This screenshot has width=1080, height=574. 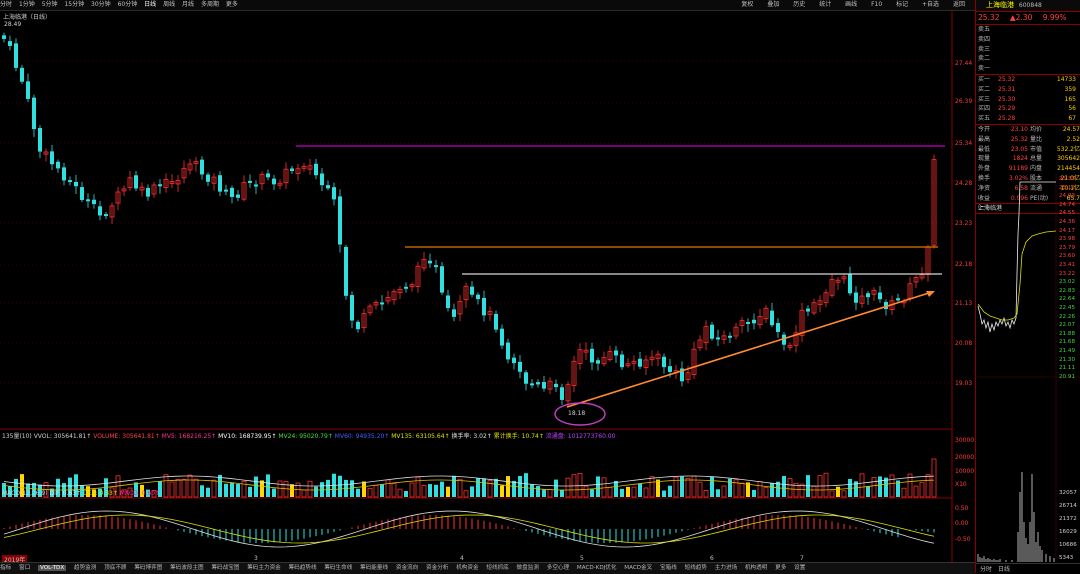 What do you see at coordinates (984, 79) in the screenshot?
I see `bid-level-label: 买一` at bounding box center [984, 79].